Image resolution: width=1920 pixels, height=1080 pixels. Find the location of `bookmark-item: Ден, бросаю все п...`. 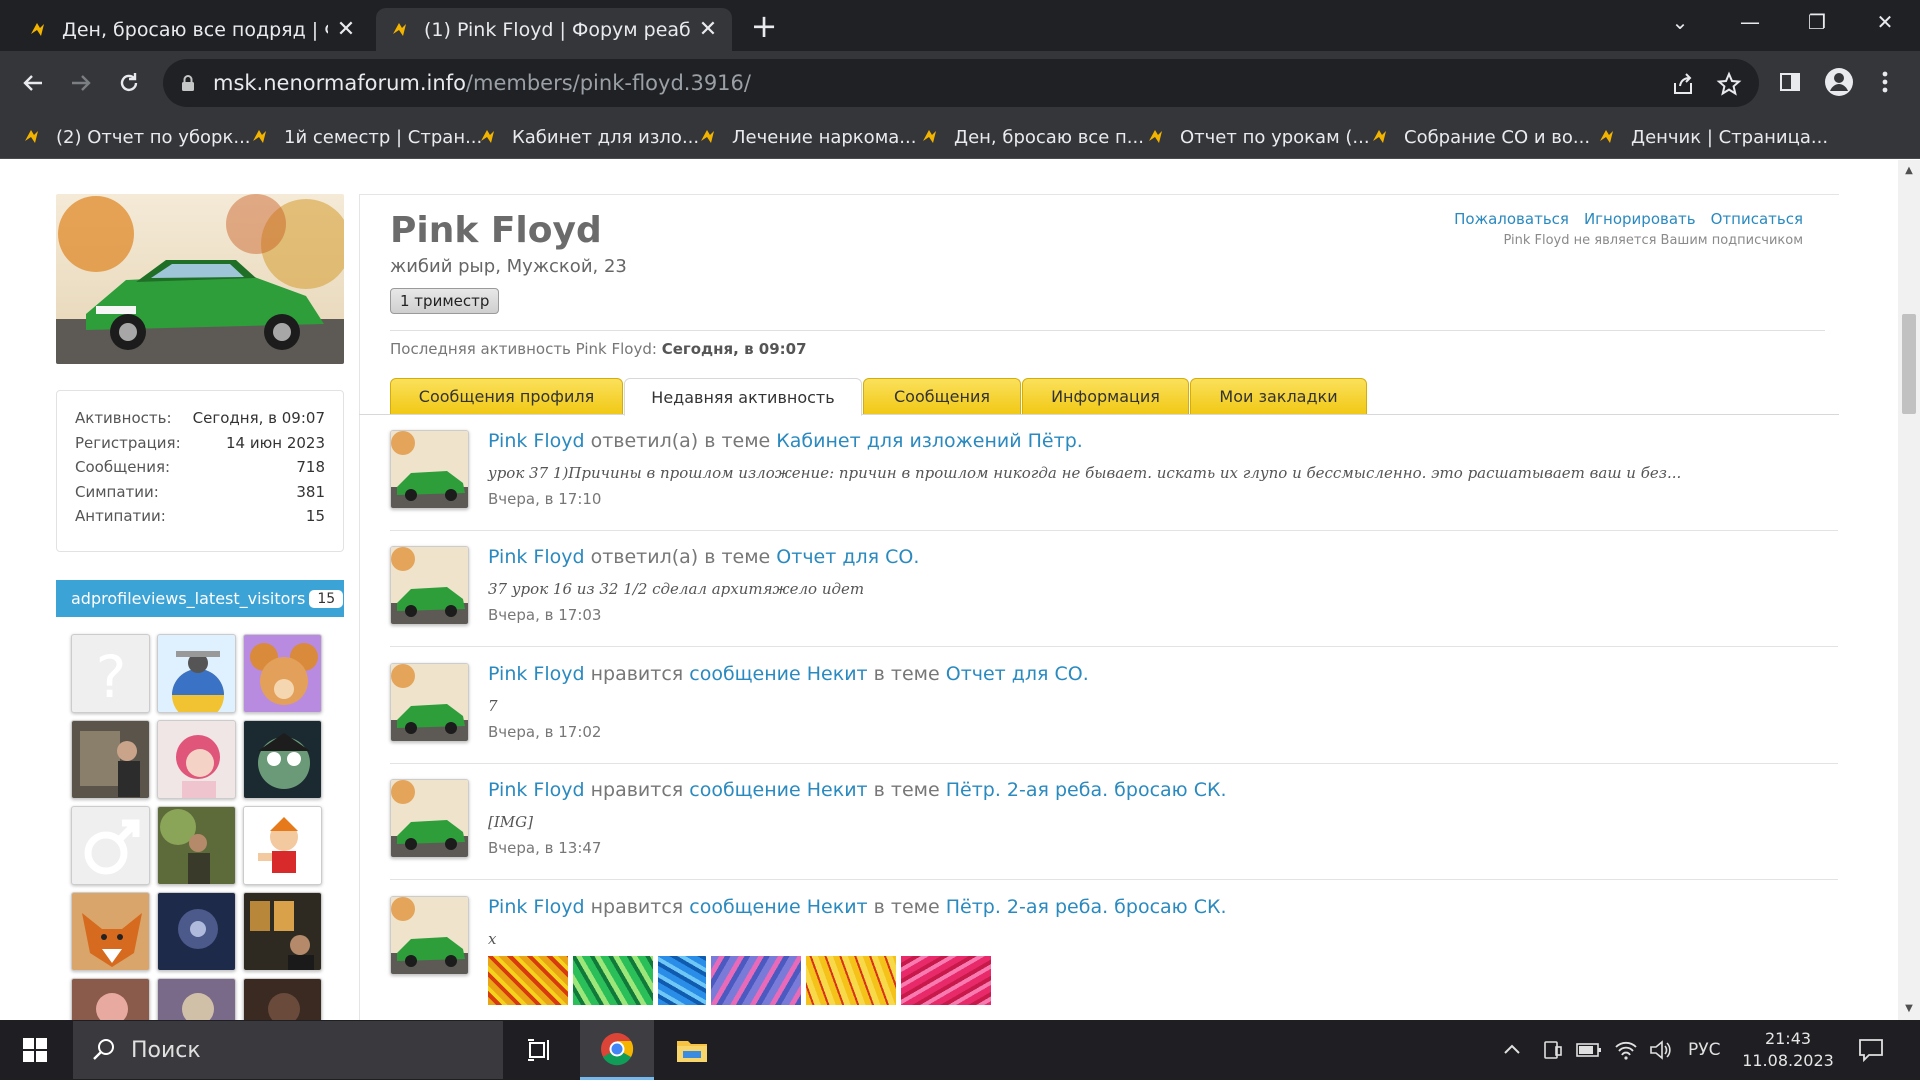

bookmark-item: Ден, бросаю все п... is located at coordinates (1032, 137).